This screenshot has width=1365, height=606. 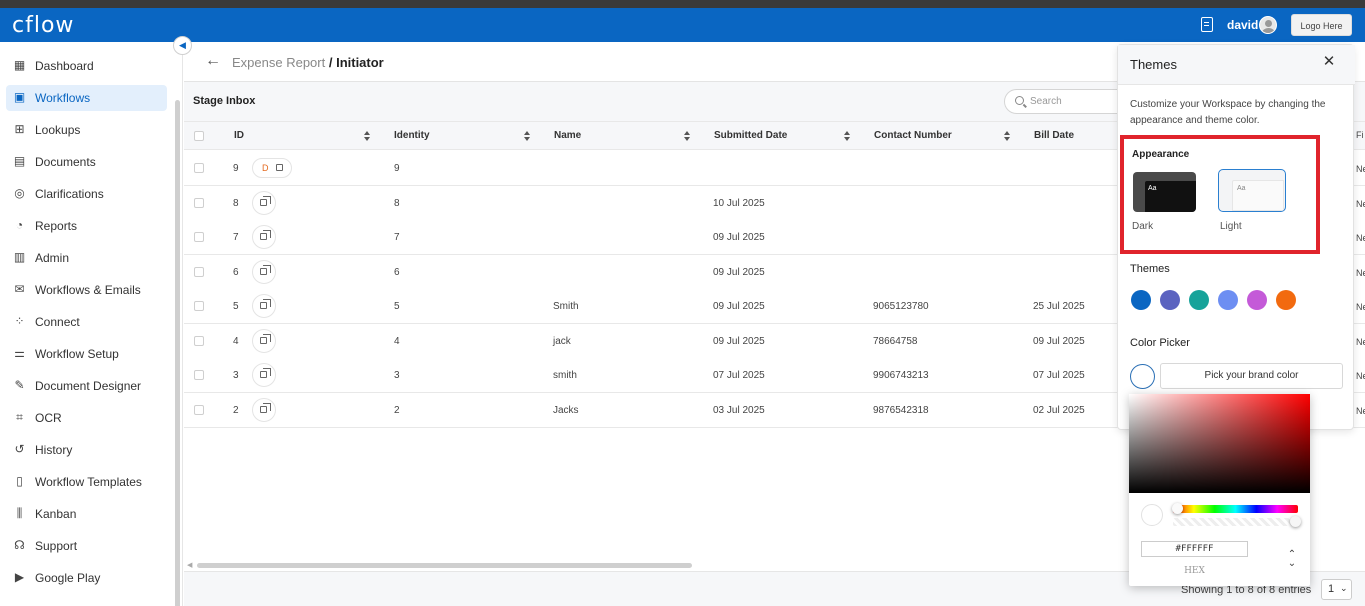 I want to click on collapse-sidebar-button: ◀, so click(x=182, y=45).